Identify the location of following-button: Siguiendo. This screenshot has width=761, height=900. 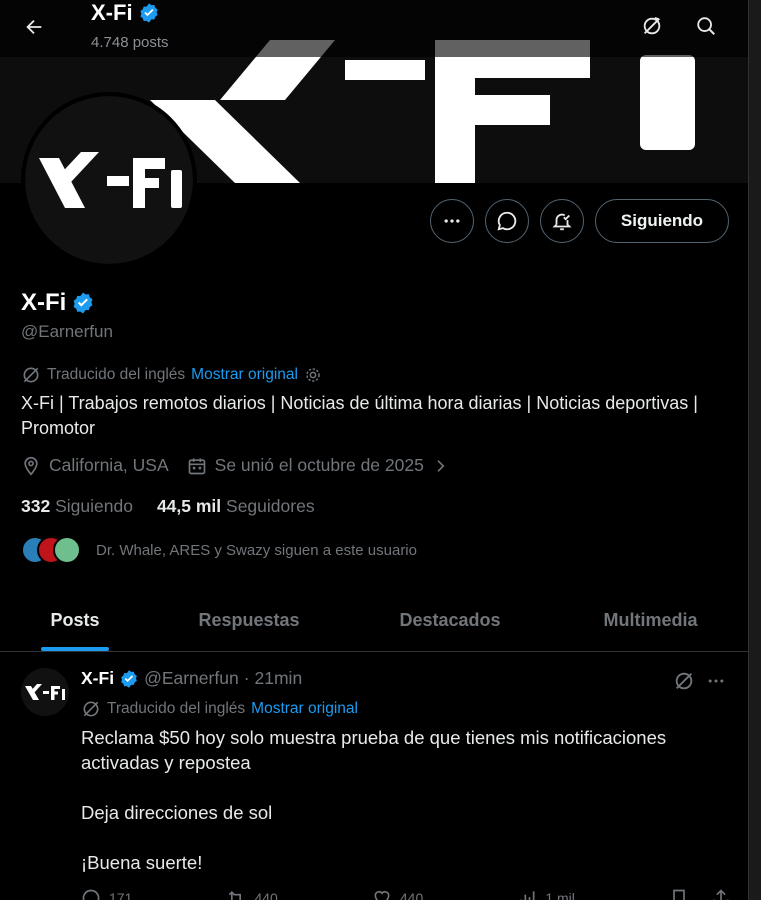
(662, 221).